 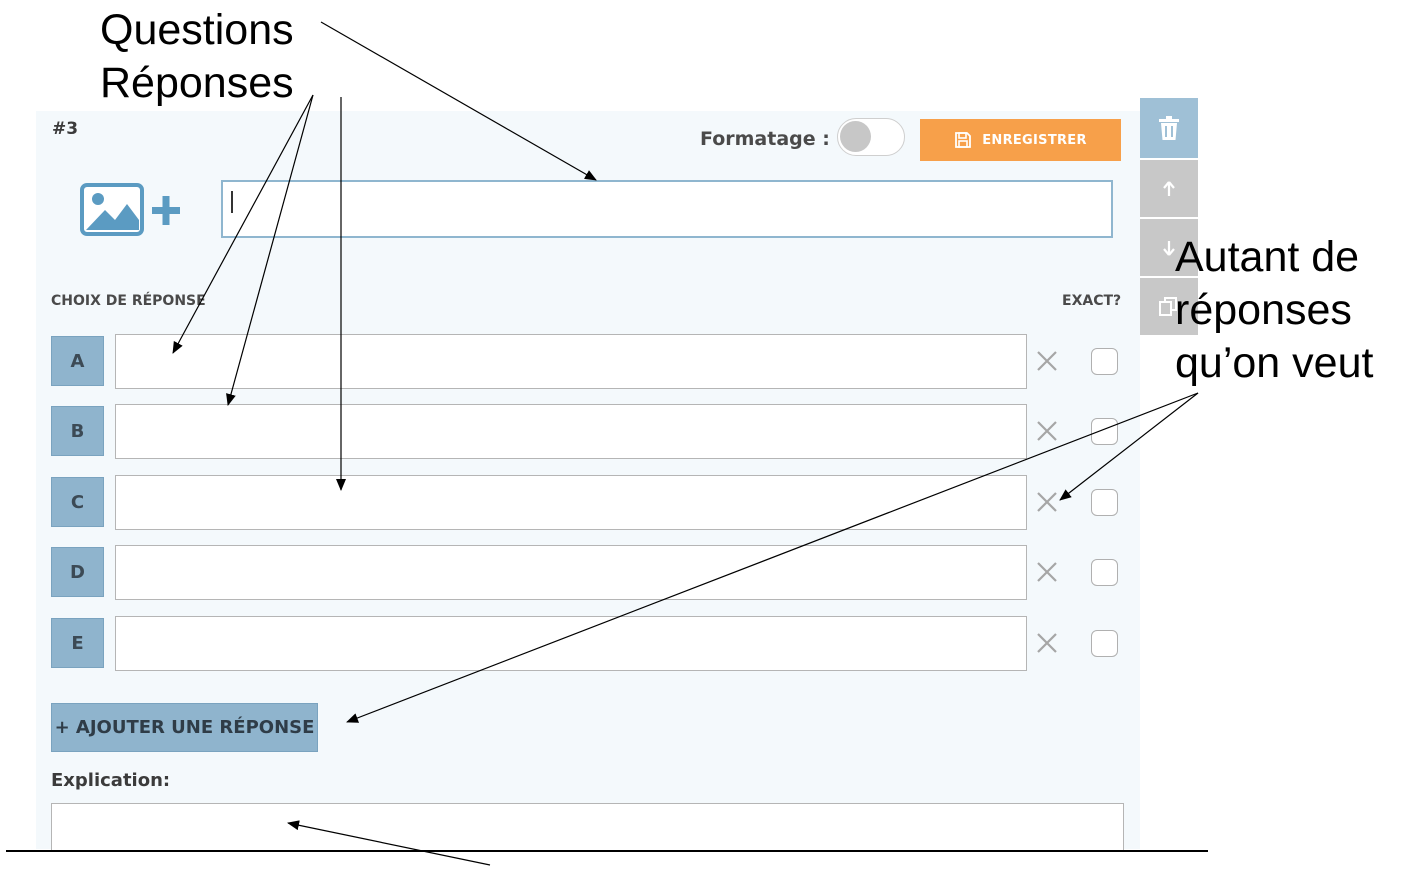 I want to click on add-image-icon, so click(x=130, y=209).